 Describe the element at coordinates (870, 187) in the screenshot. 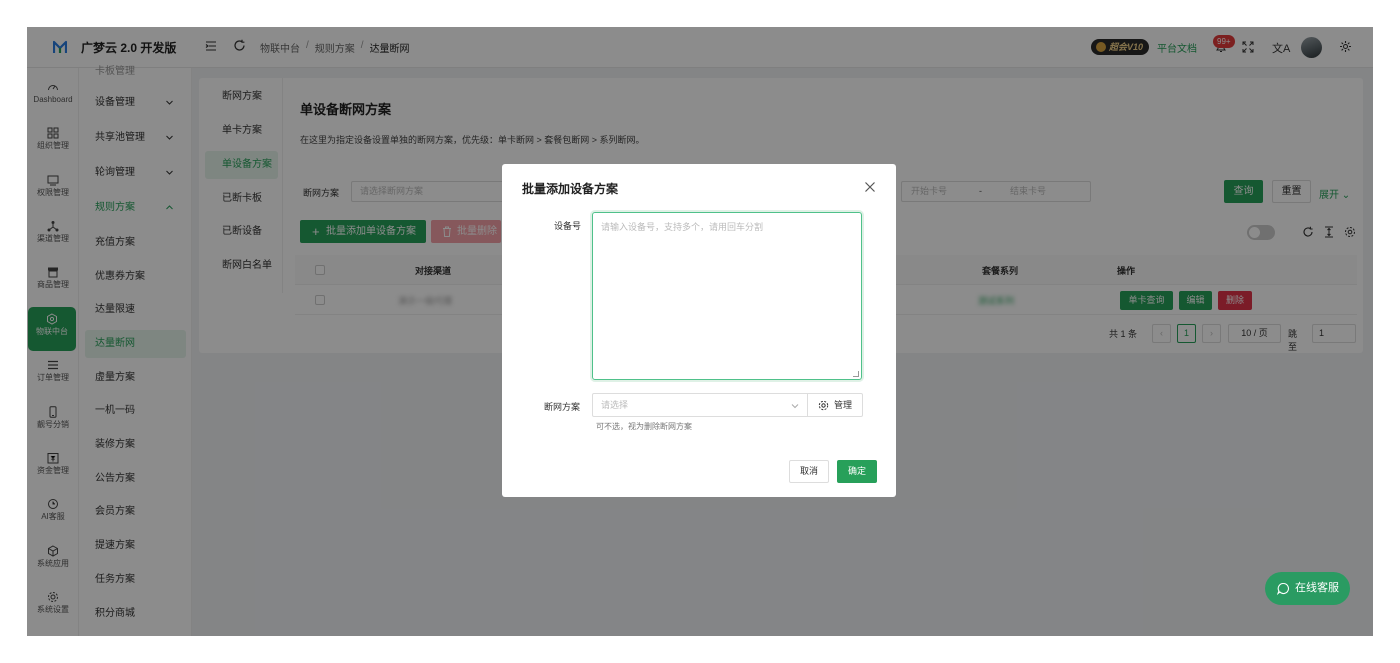

I see `close-icon` at that location.